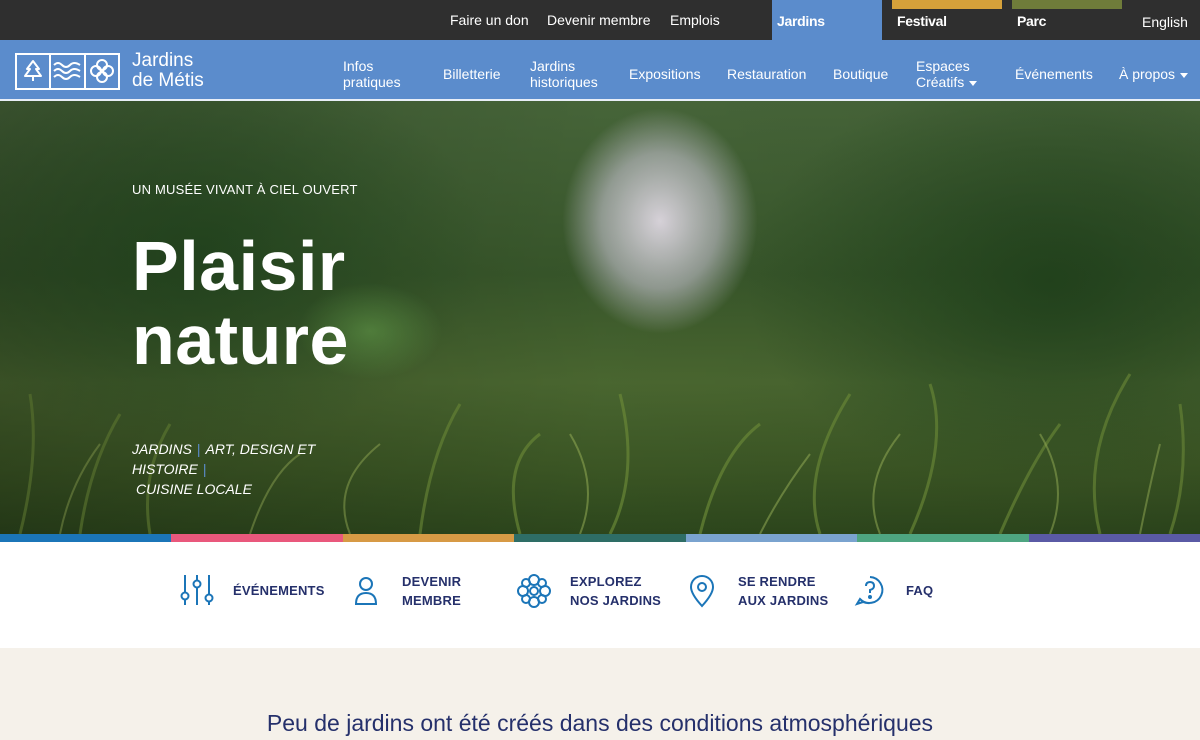 This screenshot has height=740, width=1200. I want to click on quick-link-label: FAQ, so click(919, 590).